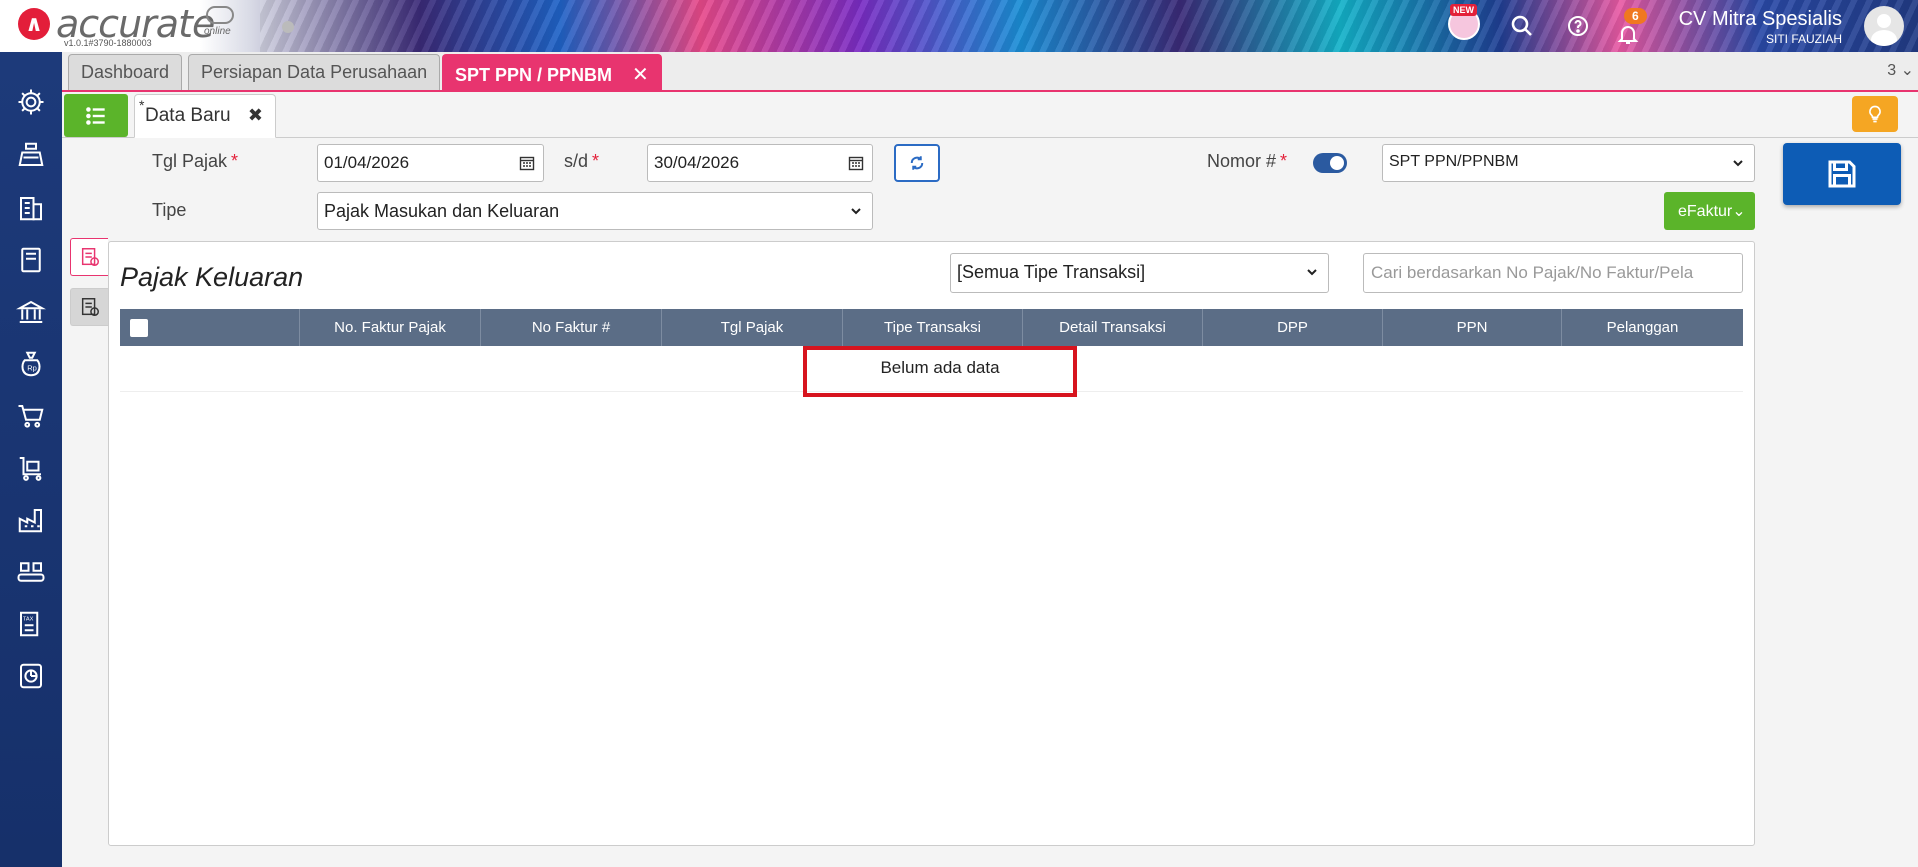 Image resolution: width=1918 pixels, height=867 pixels. I want to click on new-badge: NEW, so click(1463, 10).